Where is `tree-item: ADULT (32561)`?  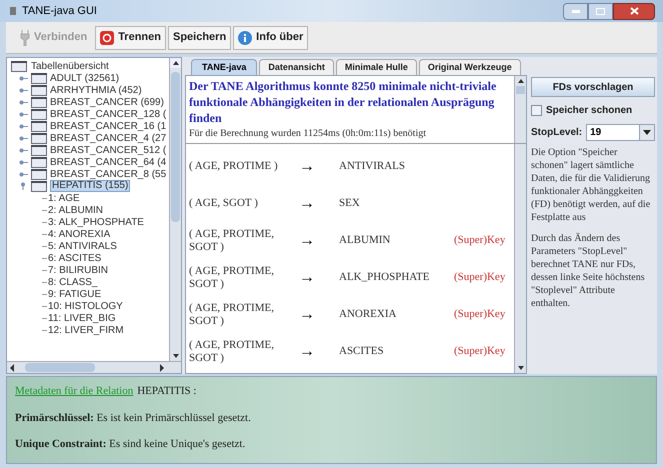 tree-item: ADULT (32561) is located at coordinates (85, 78).